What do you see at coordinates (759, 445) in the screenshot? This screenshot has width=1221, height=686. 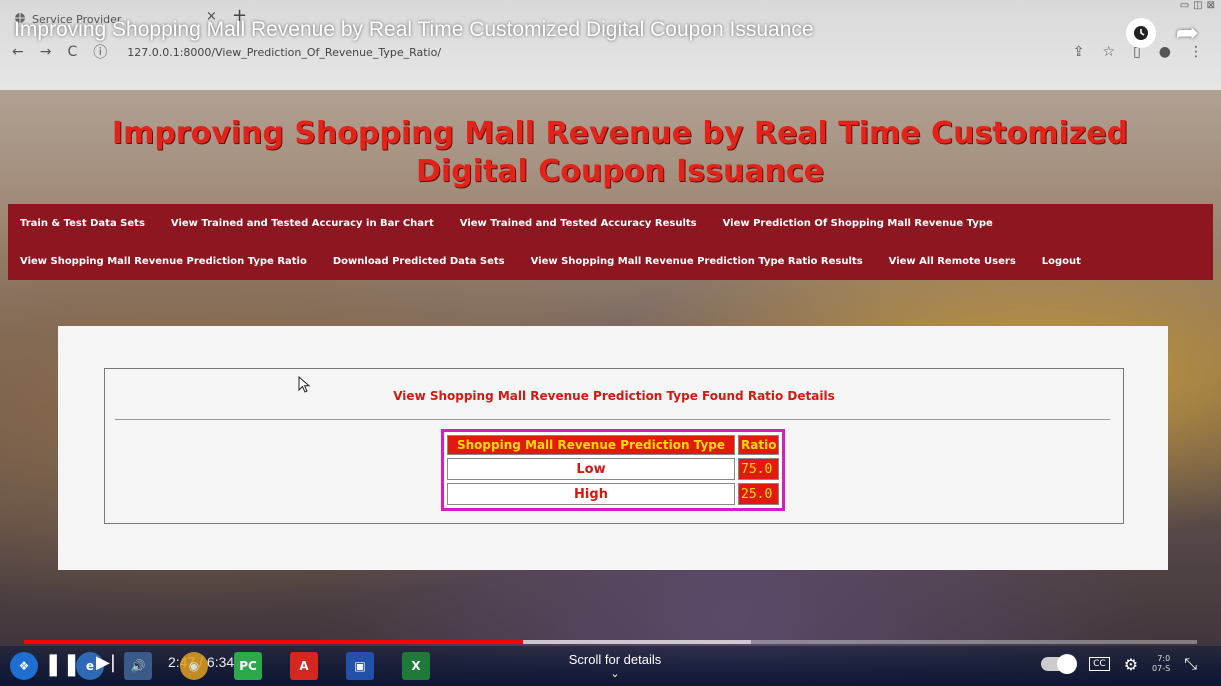 I see `column-header-ratio: Ratio` at bounding box center [759, 445].